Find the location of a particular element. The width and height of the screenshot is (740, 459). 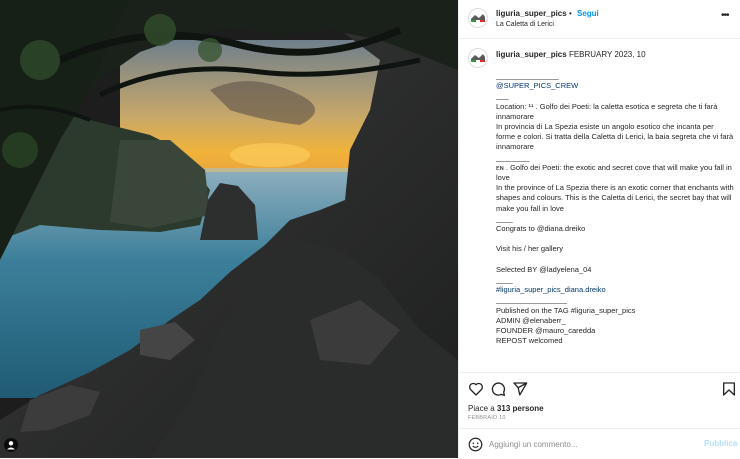

post-date: FEBBRAIO 10 is located at coordinates (487, 418).